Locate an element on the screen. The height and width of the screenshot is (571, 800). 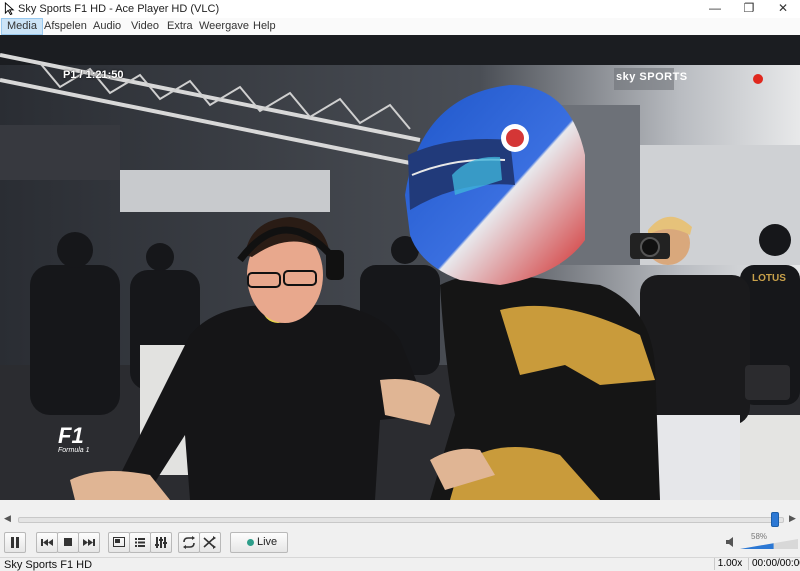
live-label: Live is located at coordinates (267, 542).